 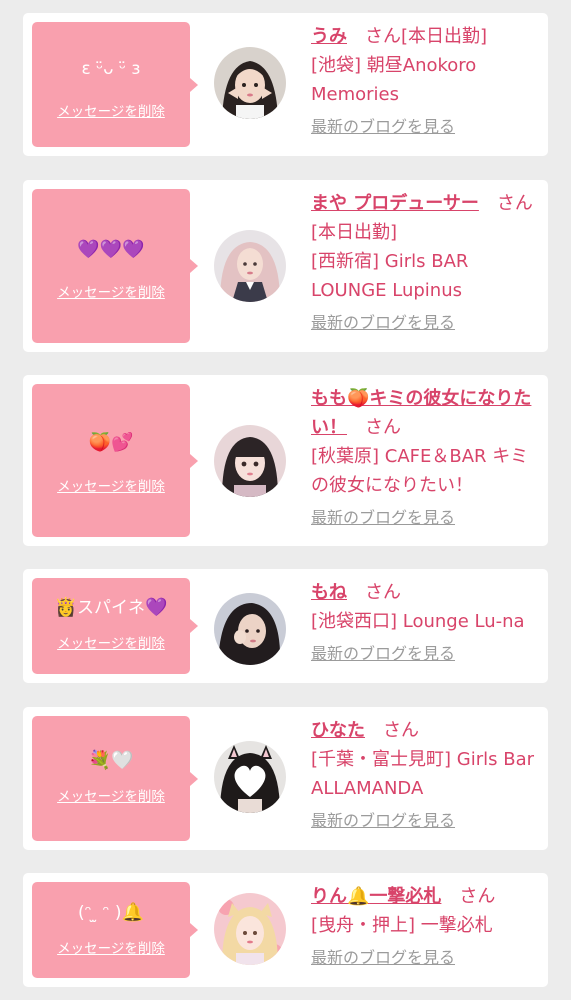 I want to click on cast-info: りん🔔一撃必札 さん [曳舟・押上] 一撃必札 最新のブログを見る, so click(x=426, y=926).